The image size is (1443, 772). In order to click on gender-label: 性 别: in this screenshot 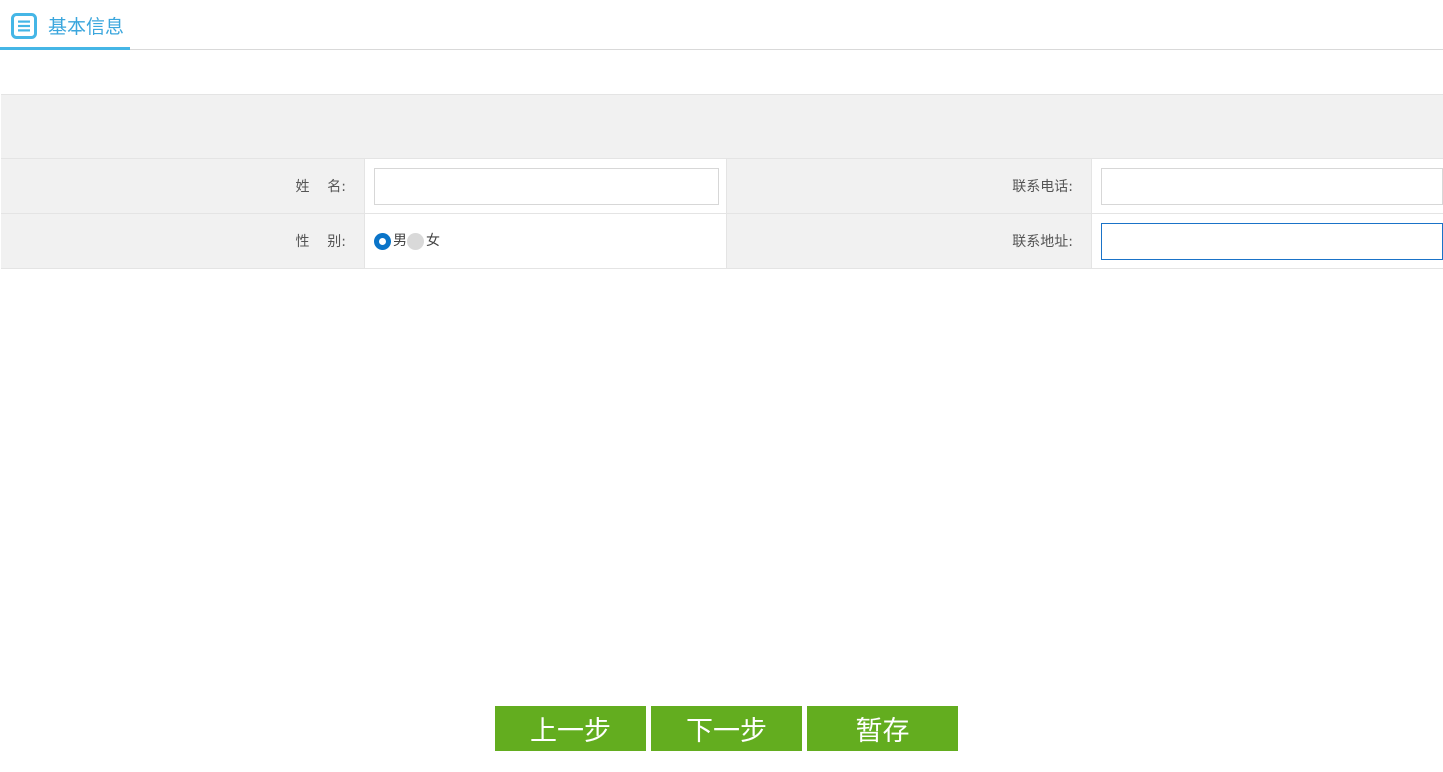, I will do `click(182, 241)`.